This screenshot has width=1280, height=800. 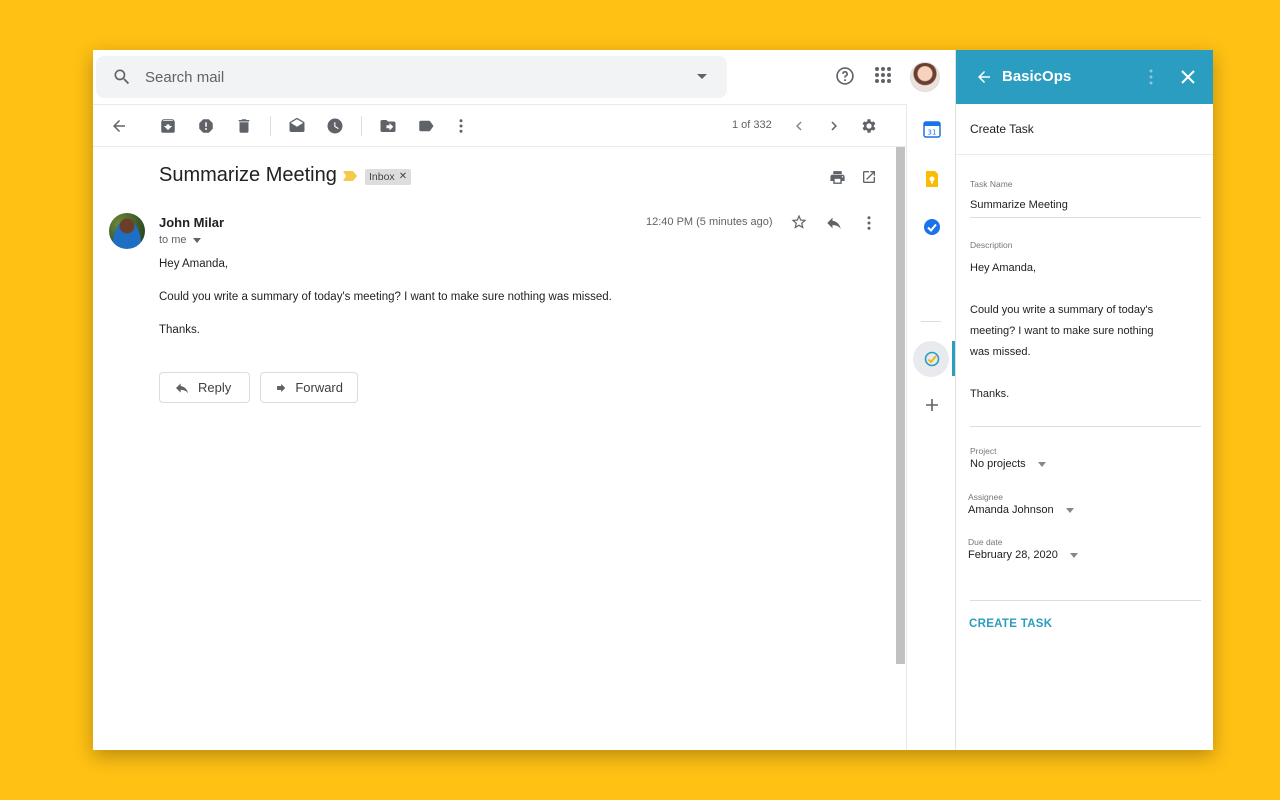 I want to click on reply-arrow-icon, so click(x=834, y=223).